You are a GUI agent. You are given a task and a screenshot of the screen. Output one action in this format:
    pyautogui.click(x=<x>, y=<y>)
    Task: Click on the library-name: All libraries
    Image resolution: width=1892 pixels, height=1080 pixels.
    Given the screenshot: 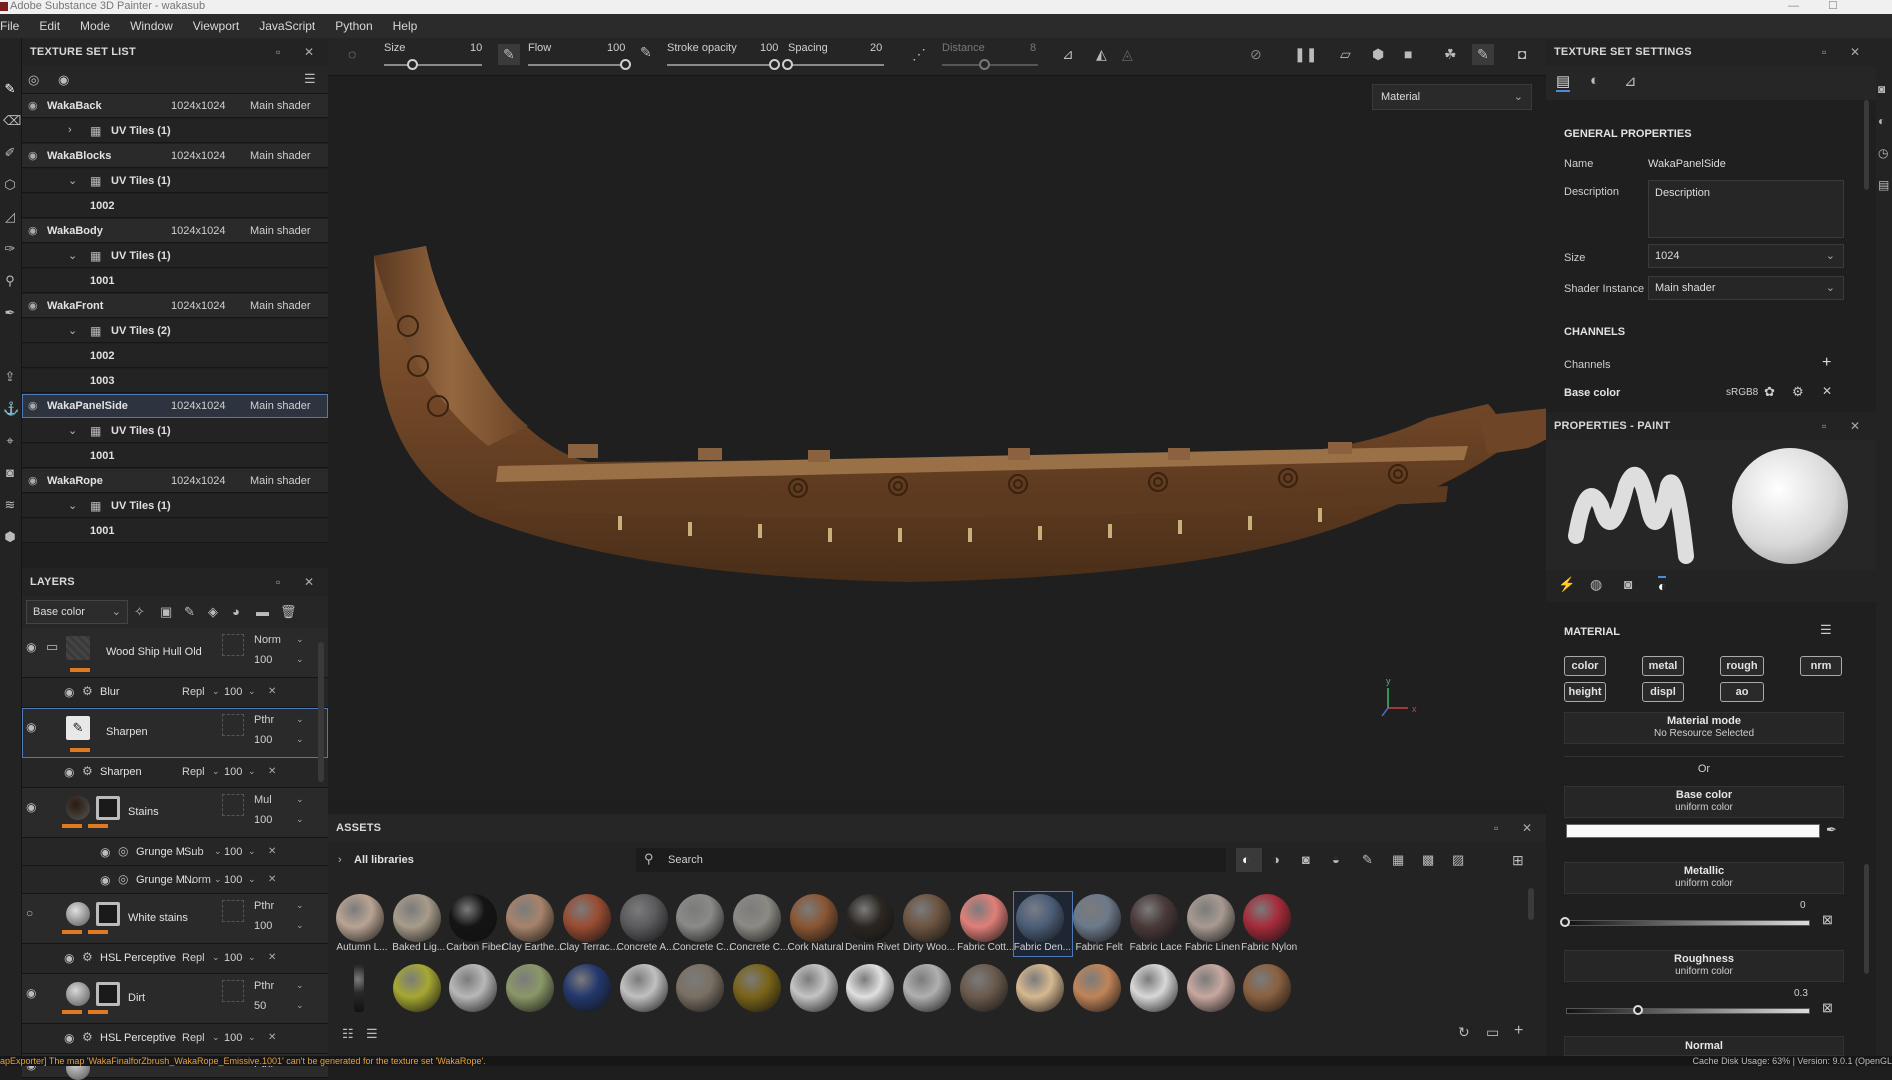 What is the action you would take?
    pyautogui.click(x=384, y=860)
    